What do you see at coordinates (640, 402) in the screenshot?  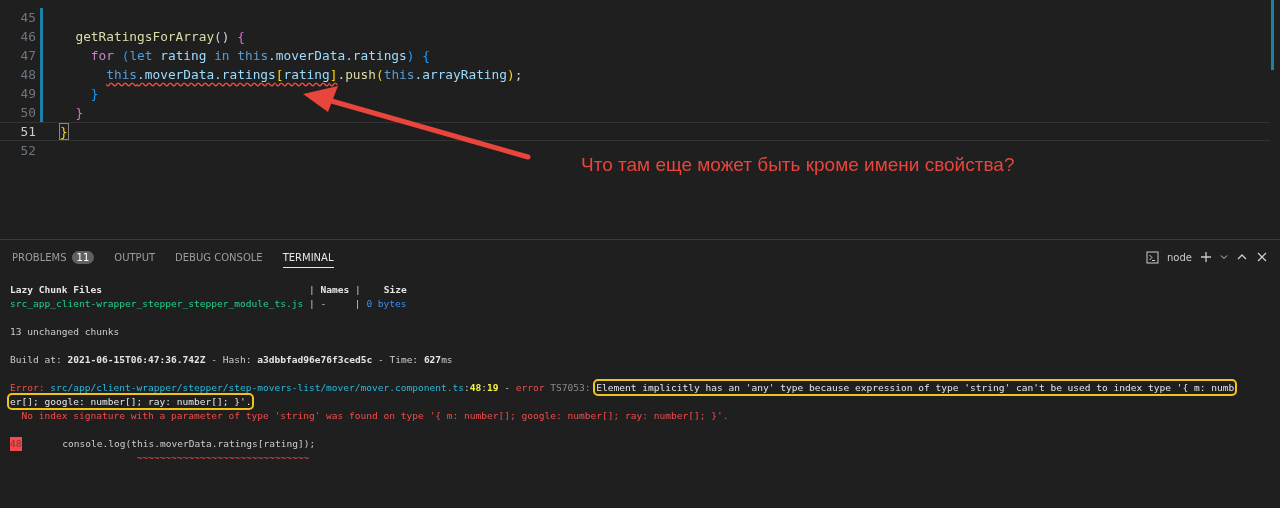 I see `terminal-line: er[]; google: number[]; ray: number[]; }'.` at bounding box center [640, 402].